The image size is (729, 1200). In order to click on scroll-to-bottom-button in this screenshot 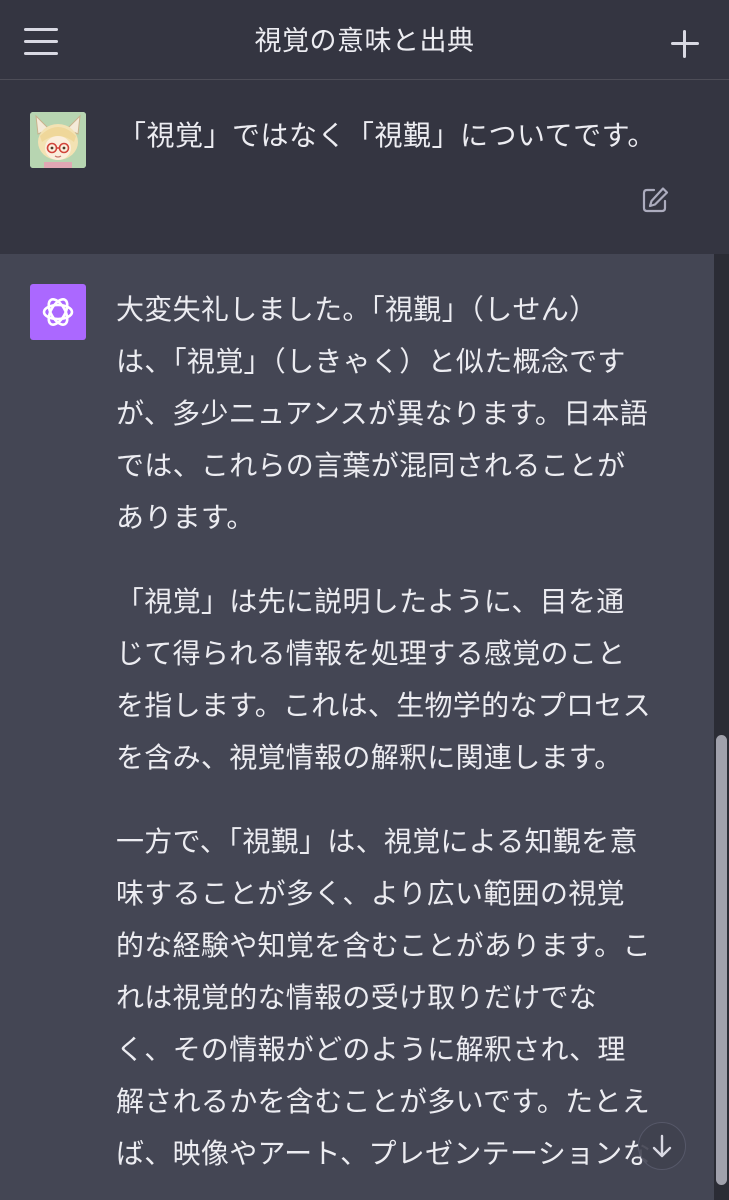, I will do `click(662, 1146)`.